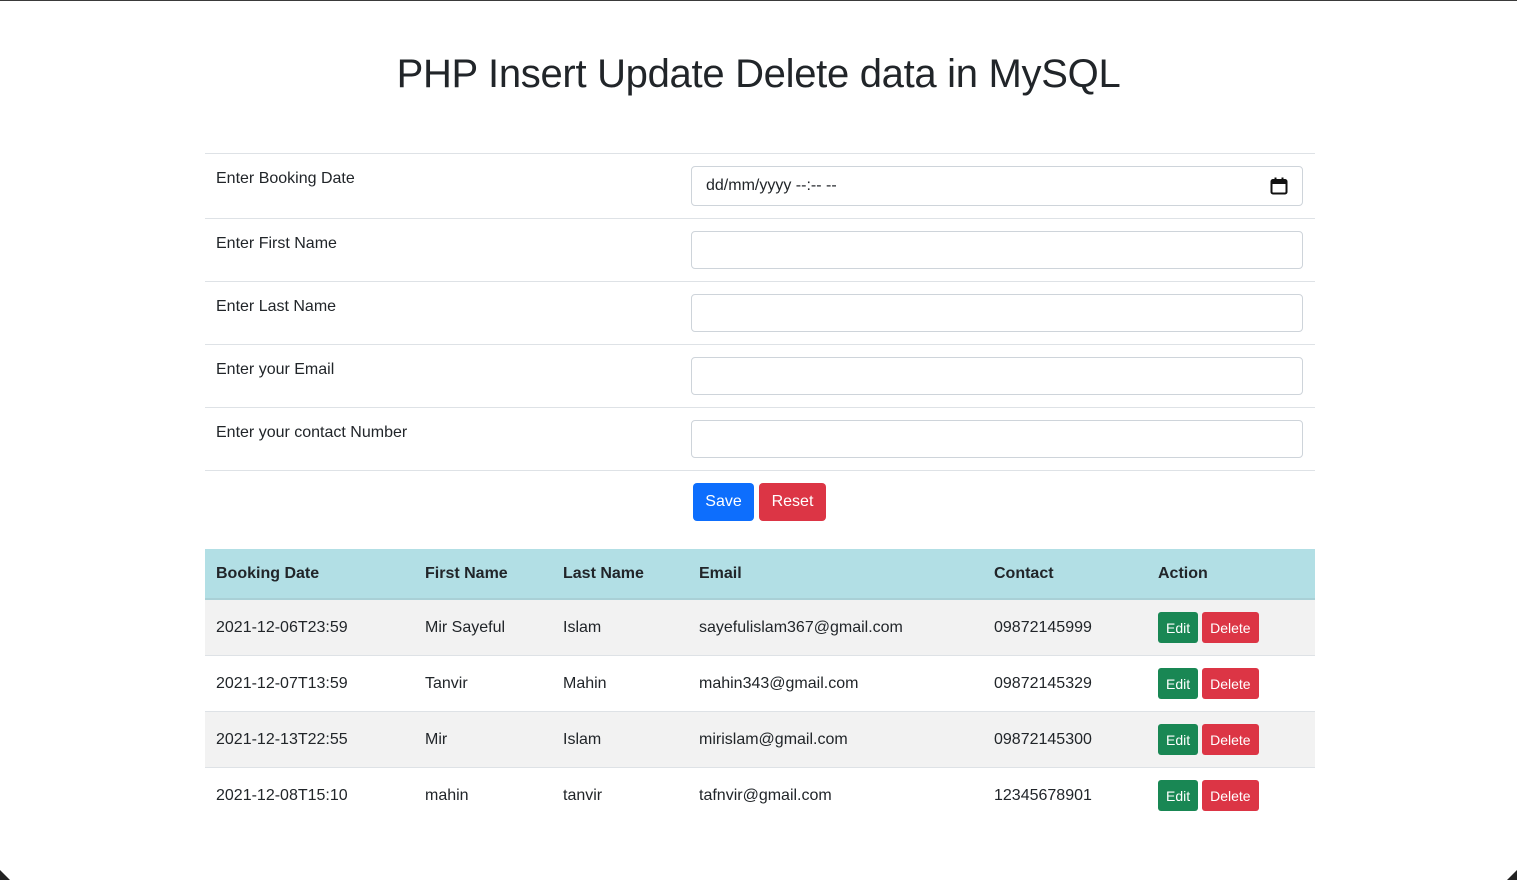 Image resolution: width=1517 pixels, height=880 pixels. Describe the element at coordinates (997, 186) in the screenshot. I see `booking-date-input: dd/mm/yyyy --:-- --` at that location.